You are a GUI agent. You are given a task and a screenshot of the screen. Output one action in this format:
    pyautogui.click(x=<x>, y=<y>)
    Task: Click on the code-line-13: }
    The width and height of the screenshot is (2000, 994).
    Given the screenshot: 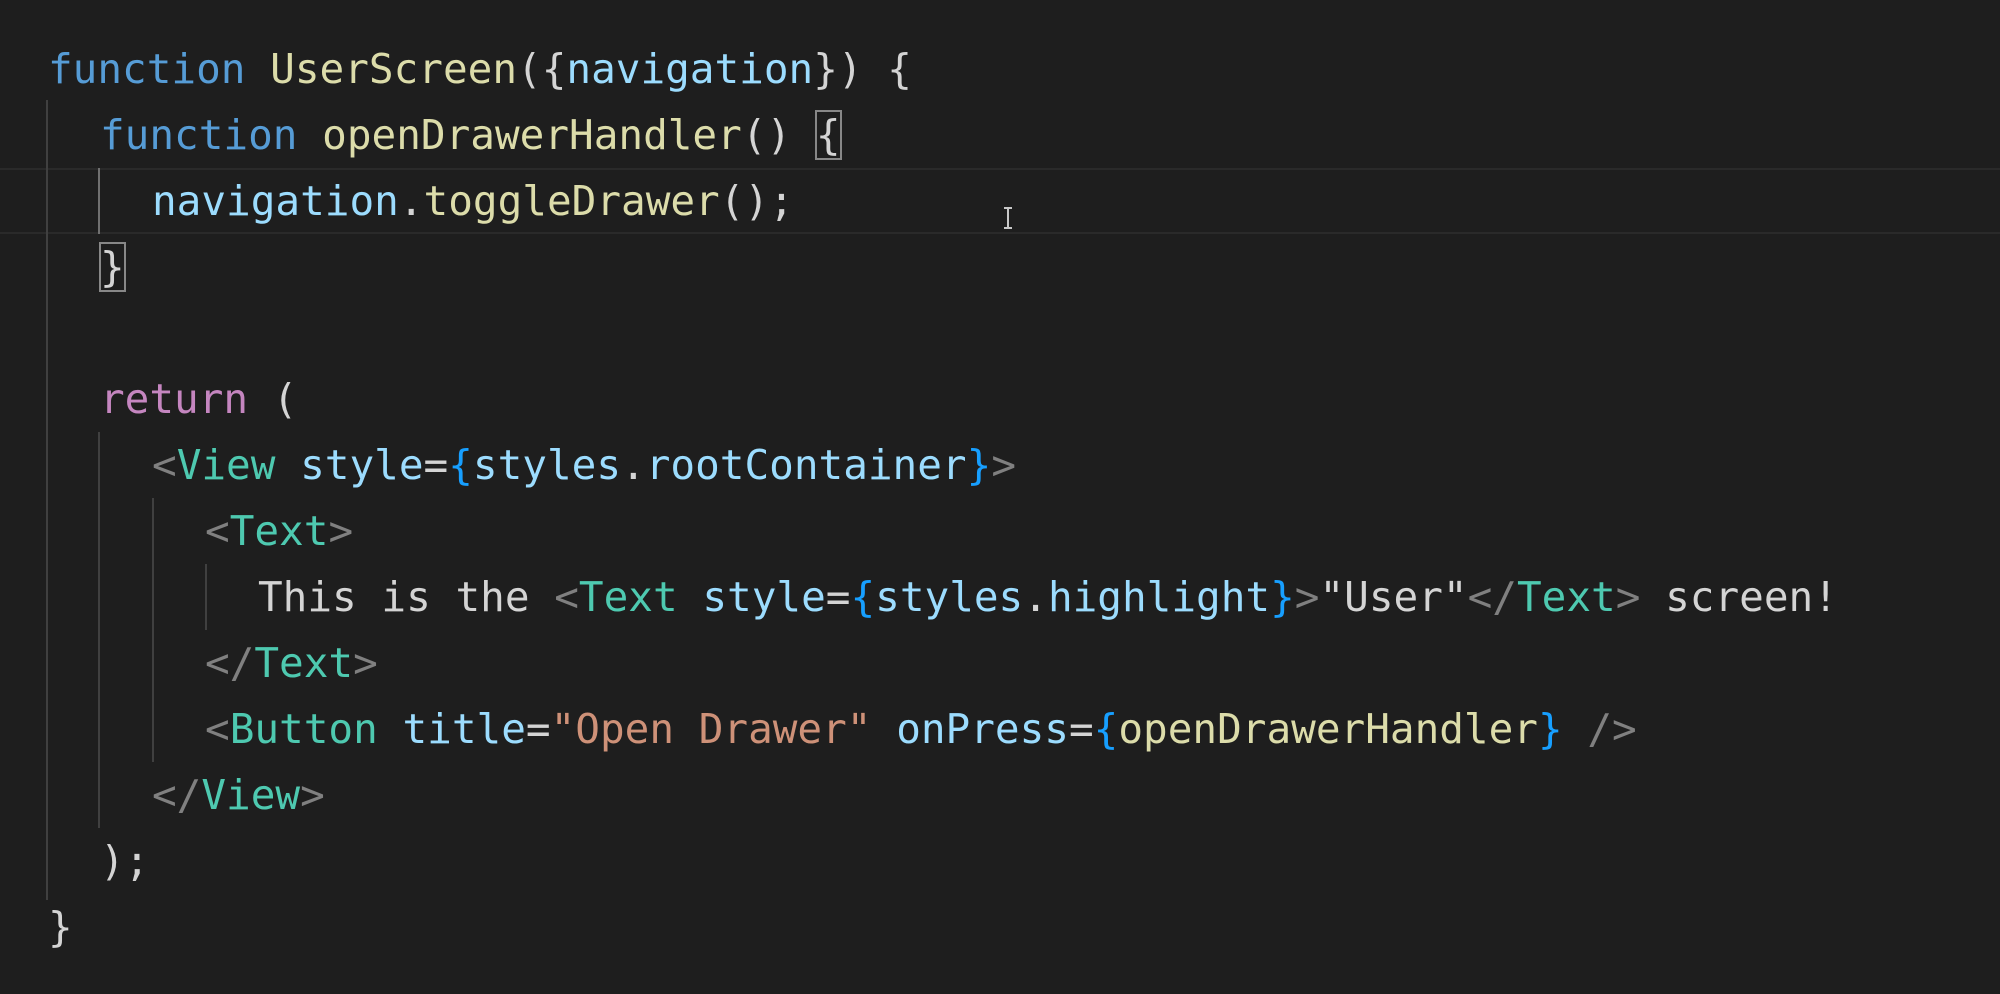 What is the action you would take?
    pyautogui.click(x=60, y=927)
    